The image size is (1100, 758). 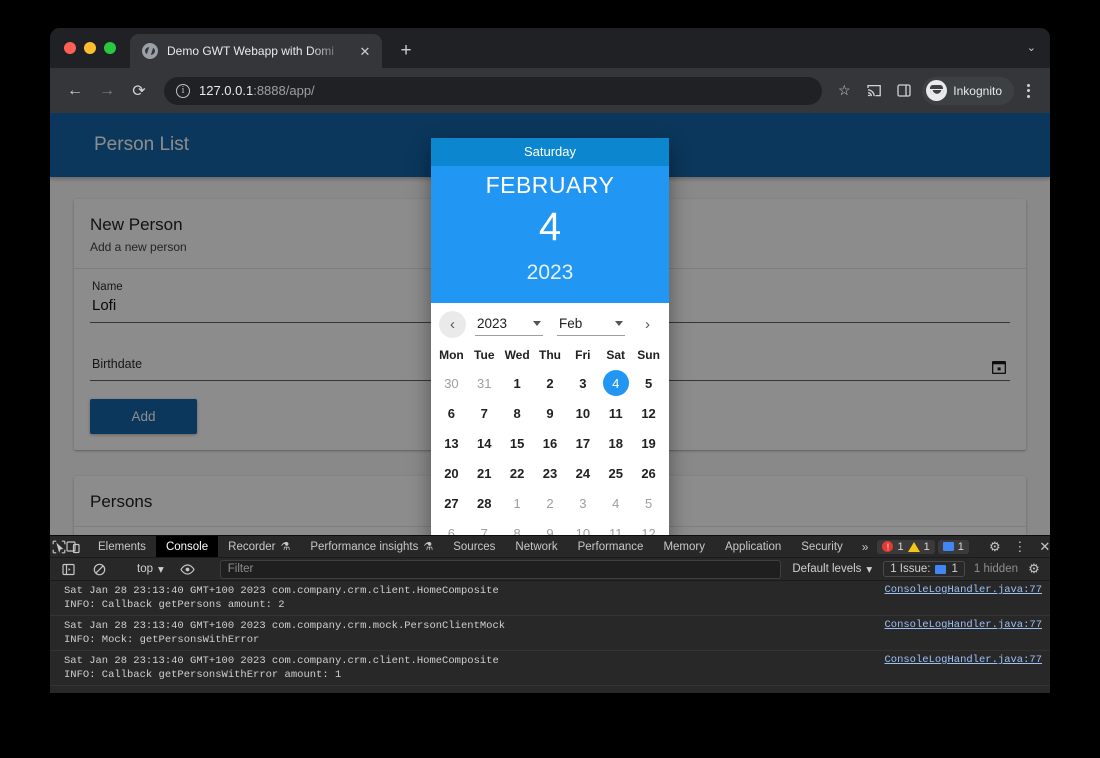 I want to click on datepicker-day-cell: 15, so click(x=517, y=443).